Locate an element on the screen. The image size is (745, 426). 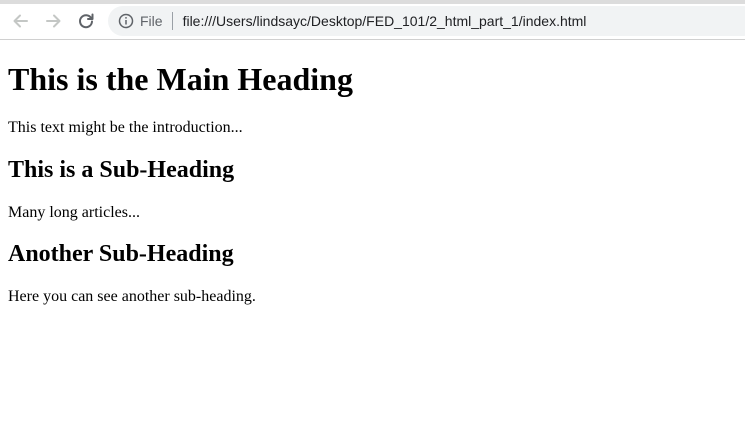
arrow-right-icon is located at coordinates (53, 21).